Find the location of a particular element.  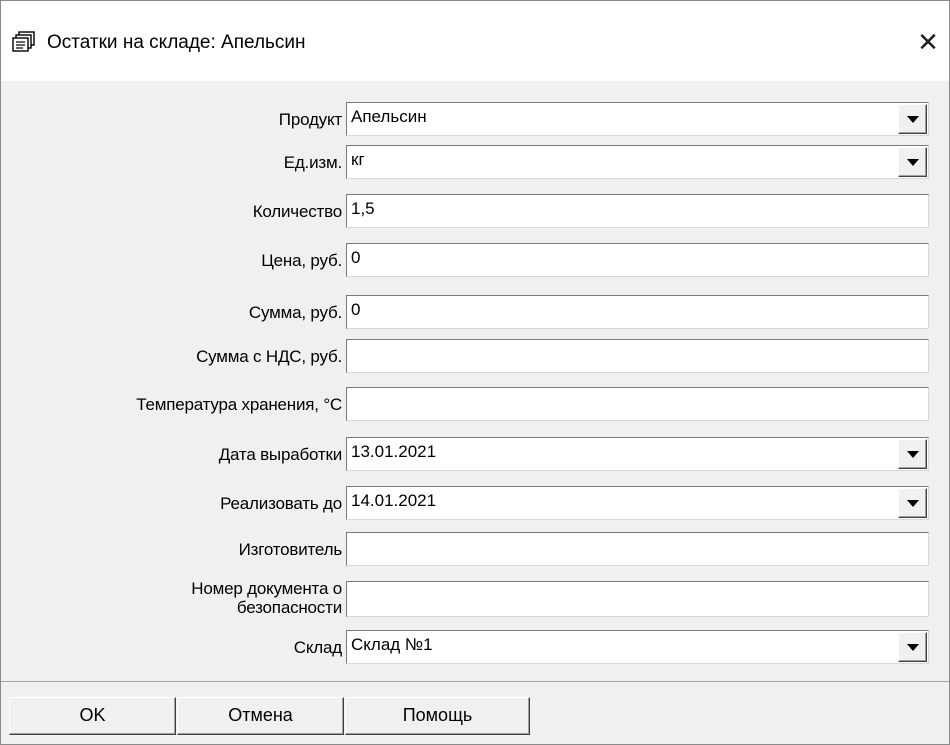

row-product: Продукт Апельсин is located at coordinates (475, 119).